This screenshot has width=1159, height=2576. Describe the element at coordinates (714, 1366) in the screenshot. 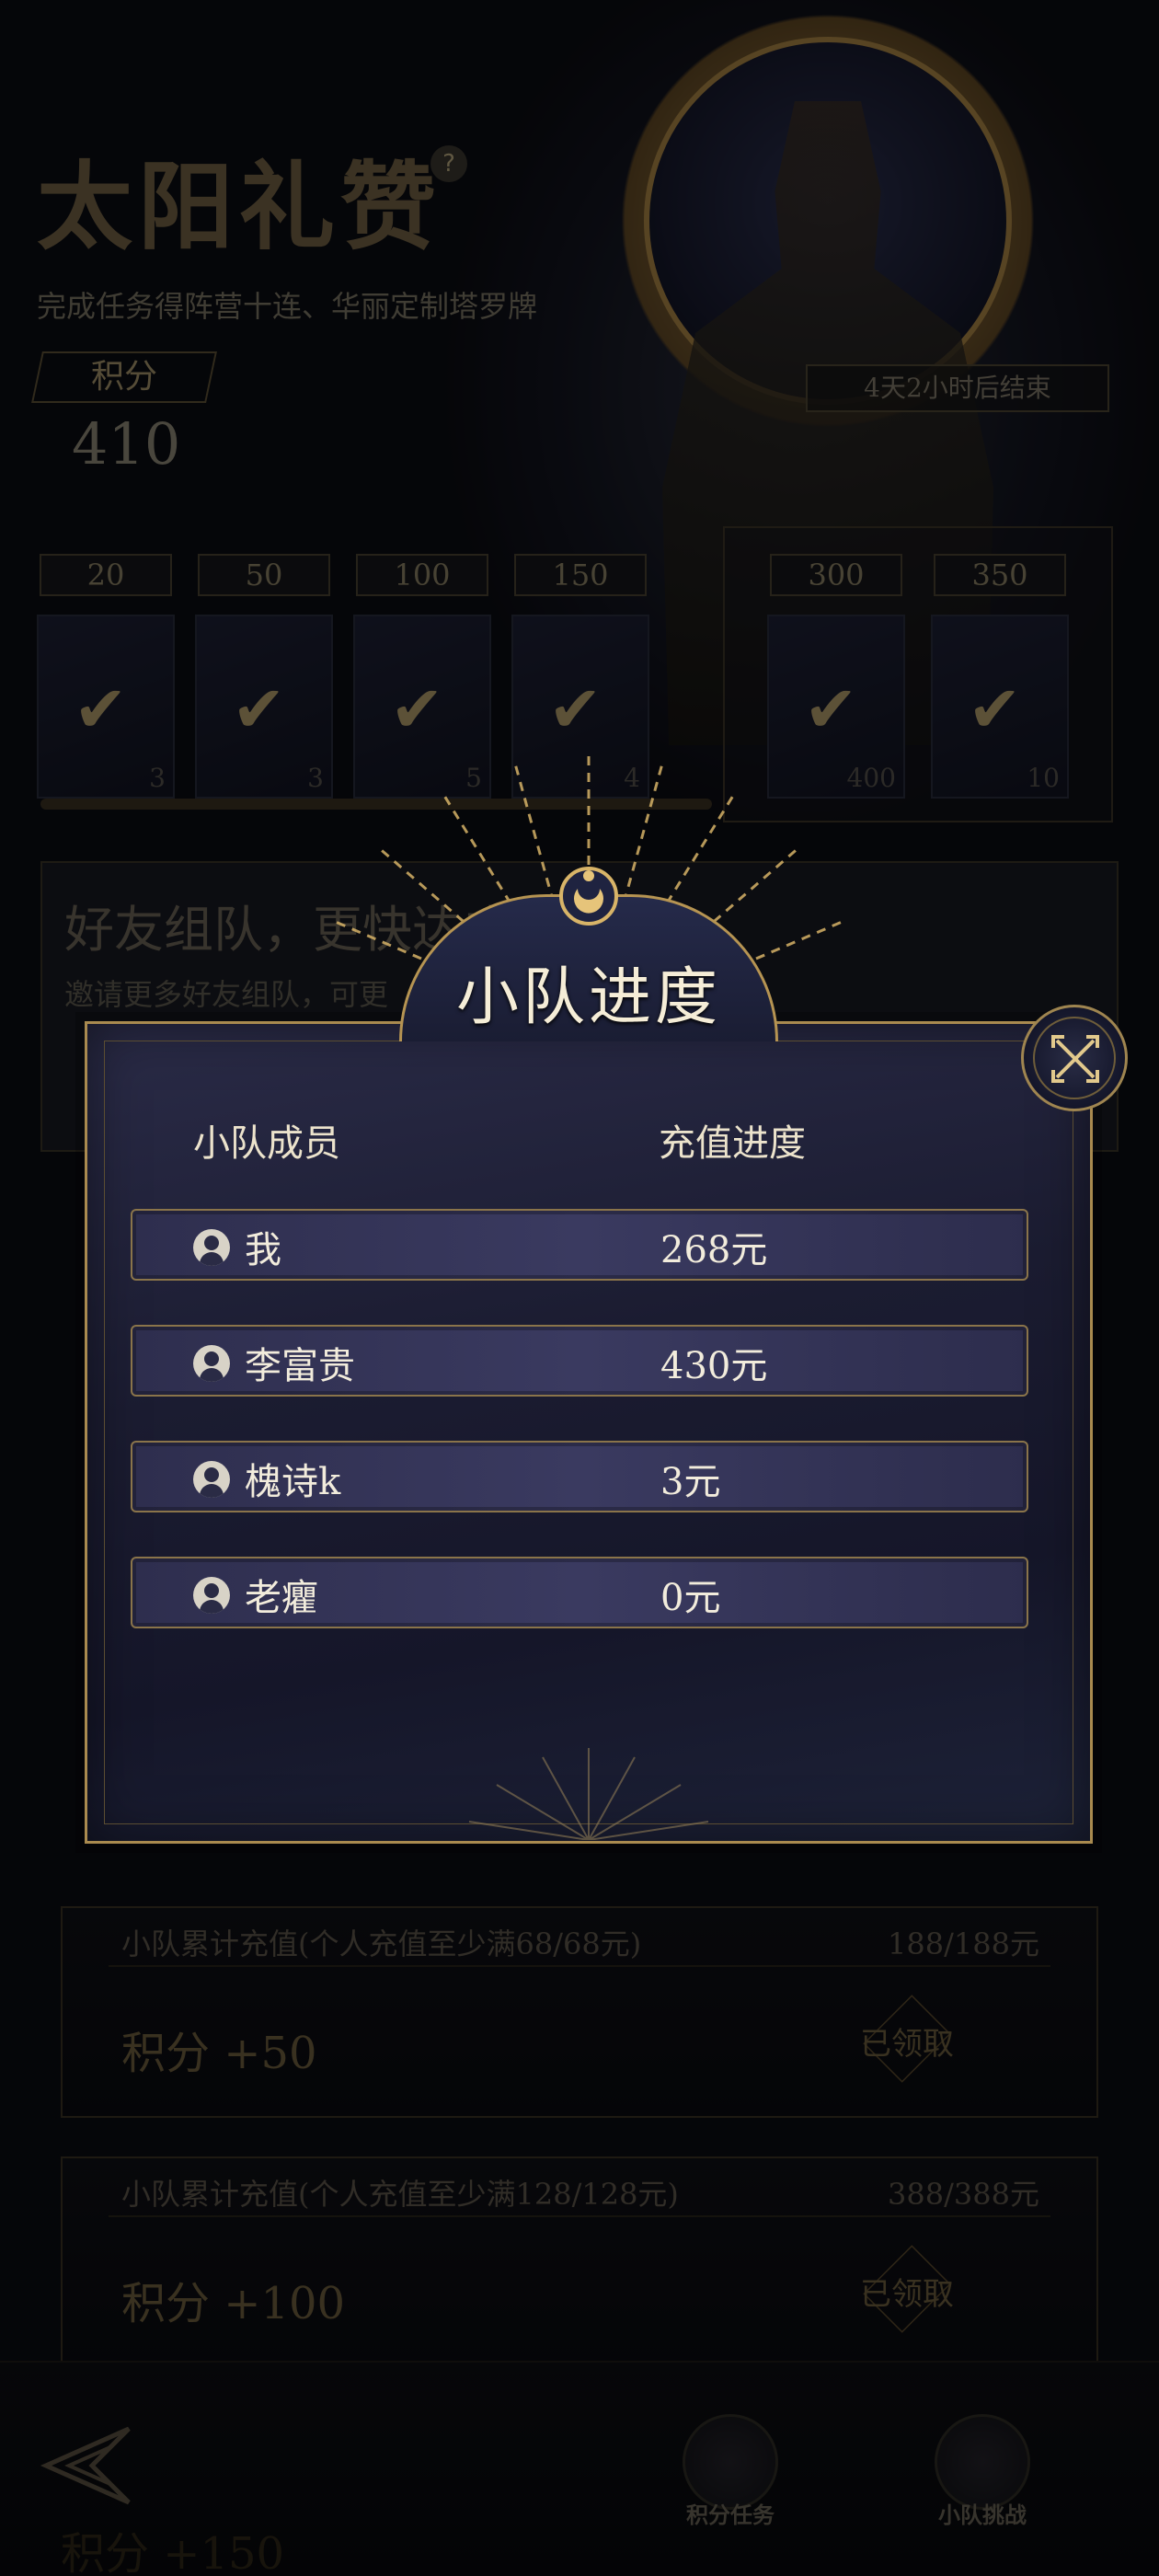

I see `member-amount: 430元` at that location.